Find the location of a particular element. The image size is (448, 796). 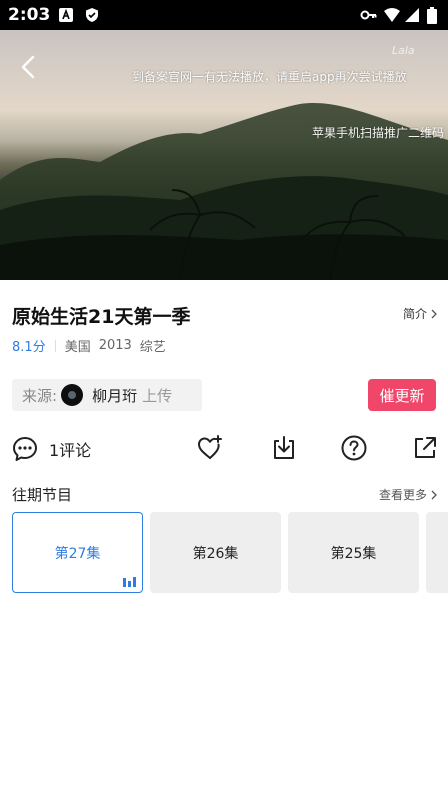

show-meta: 8.1分 美国 2013 综艺 is located at coordinates (93, 345).